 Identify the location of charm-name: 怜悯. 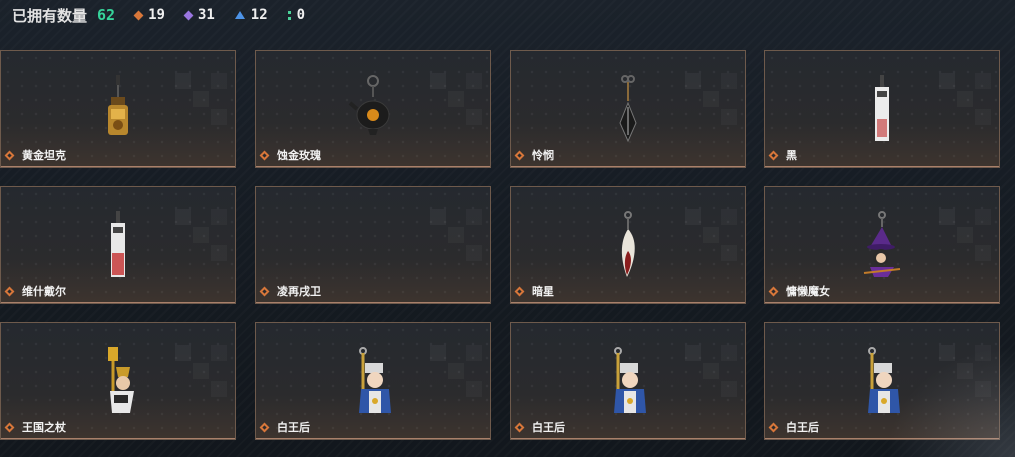
(543, 155).